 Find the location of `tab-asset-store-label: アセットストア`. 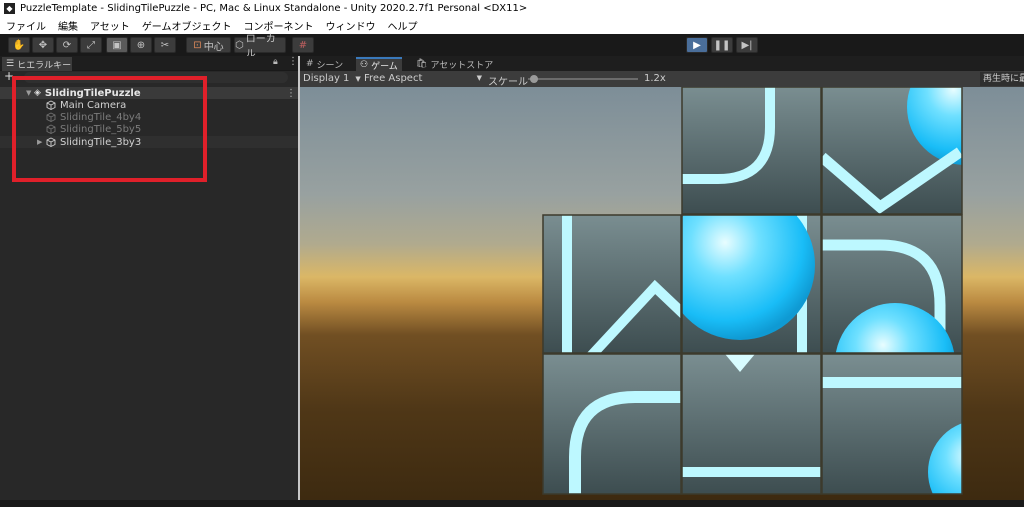

tab-asset-store-label: アセットストア is located at coordinates (462, 65).